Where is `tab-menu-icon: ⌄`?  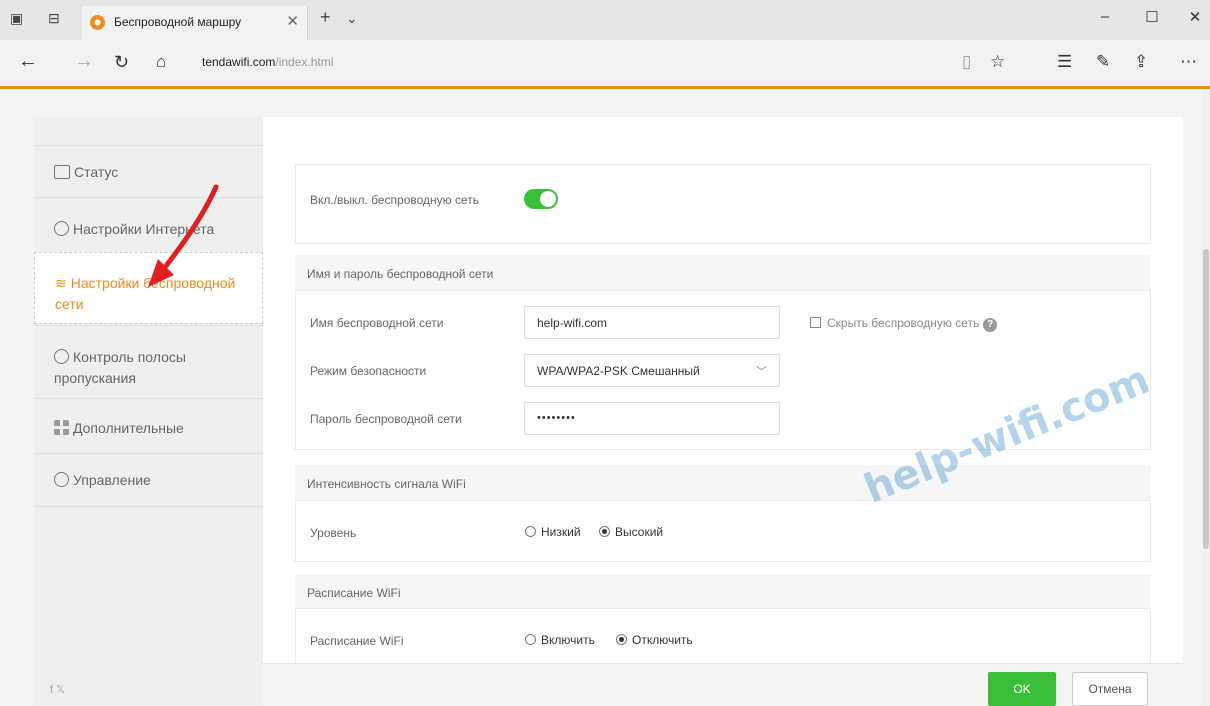 tab-menu-icon: ⌄ is located at coordinates (352, 18).